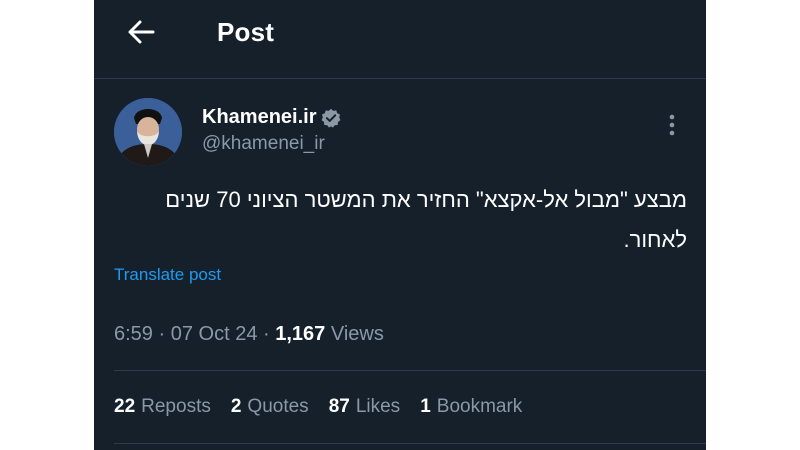  I want to click on quotes-count: 2, so click(236, 406).